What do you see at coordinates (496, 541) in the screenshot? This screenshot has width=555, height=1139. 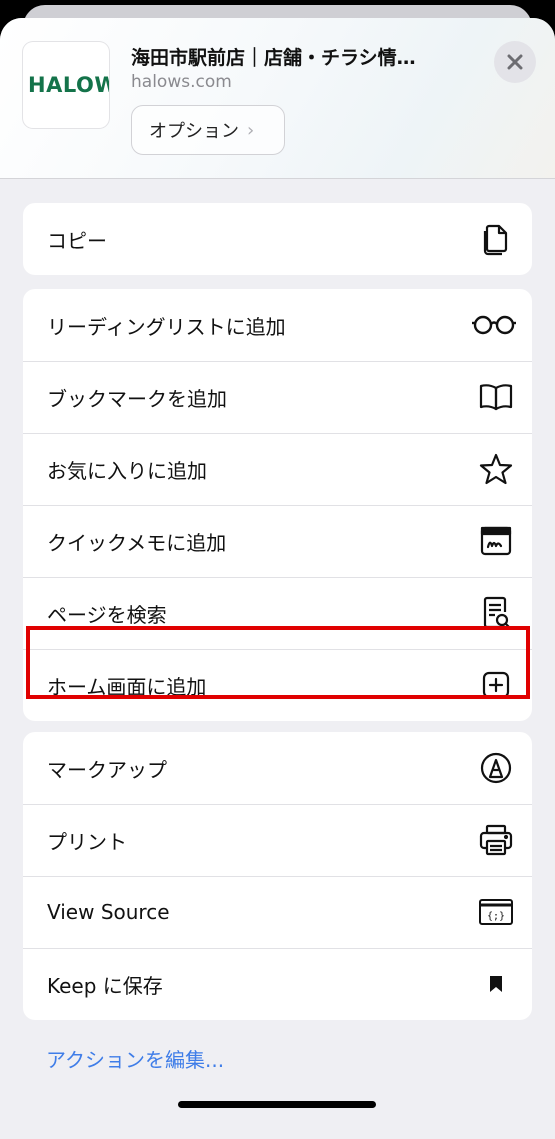 I see `quick-note-icon` at bounding box center [496, 541].